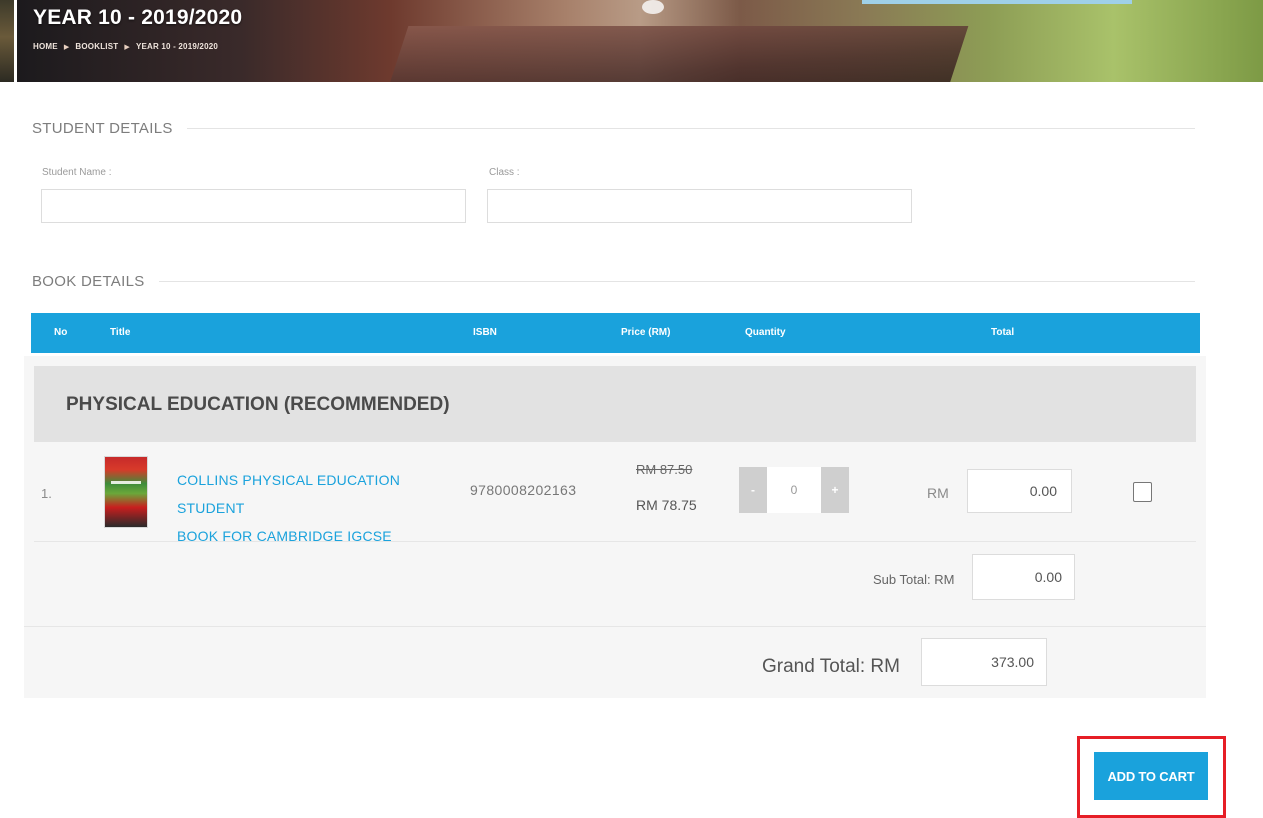  I want to click on category-title: PHYSICAL EDUCATION (RECOMMENDED), so click(258, 404).